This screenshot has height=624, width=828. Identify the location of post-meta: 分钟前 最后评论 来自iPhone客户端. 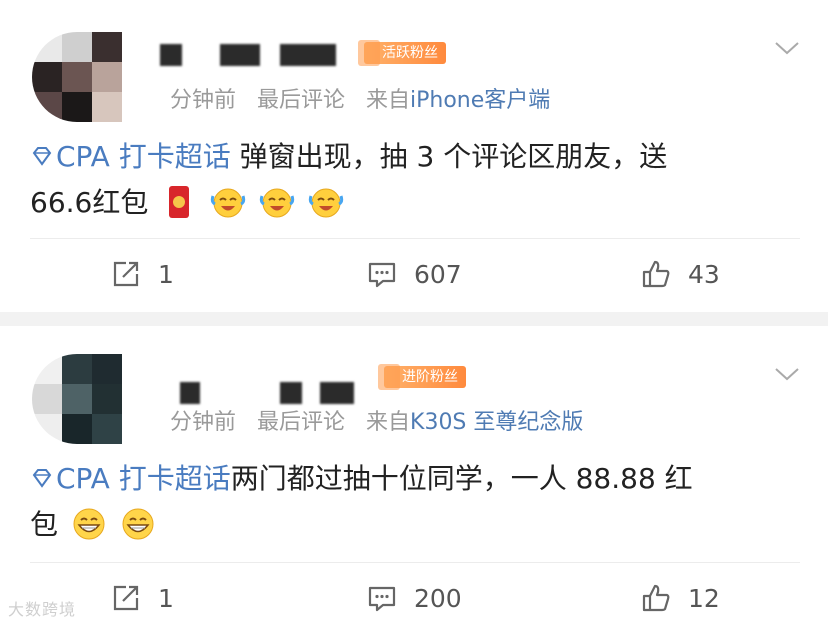
(360, 98).